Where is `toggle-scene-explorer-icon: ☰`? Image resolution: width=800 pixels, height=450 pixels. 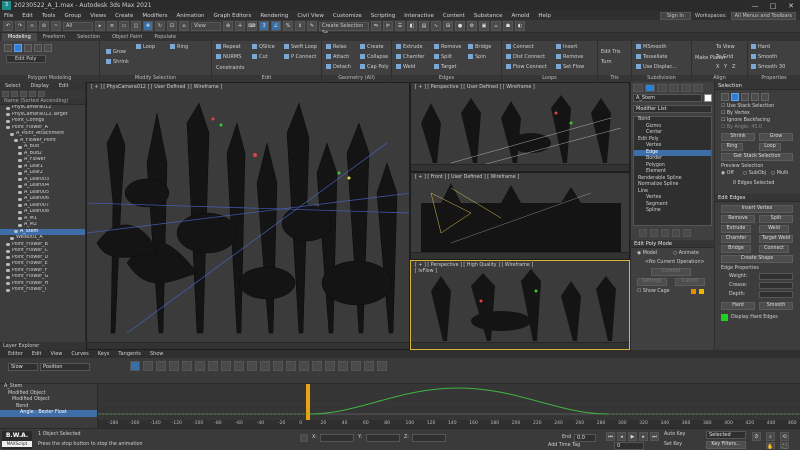 toggle-scene-explorer-icon: ☰ is located at coordinates (400, 26).